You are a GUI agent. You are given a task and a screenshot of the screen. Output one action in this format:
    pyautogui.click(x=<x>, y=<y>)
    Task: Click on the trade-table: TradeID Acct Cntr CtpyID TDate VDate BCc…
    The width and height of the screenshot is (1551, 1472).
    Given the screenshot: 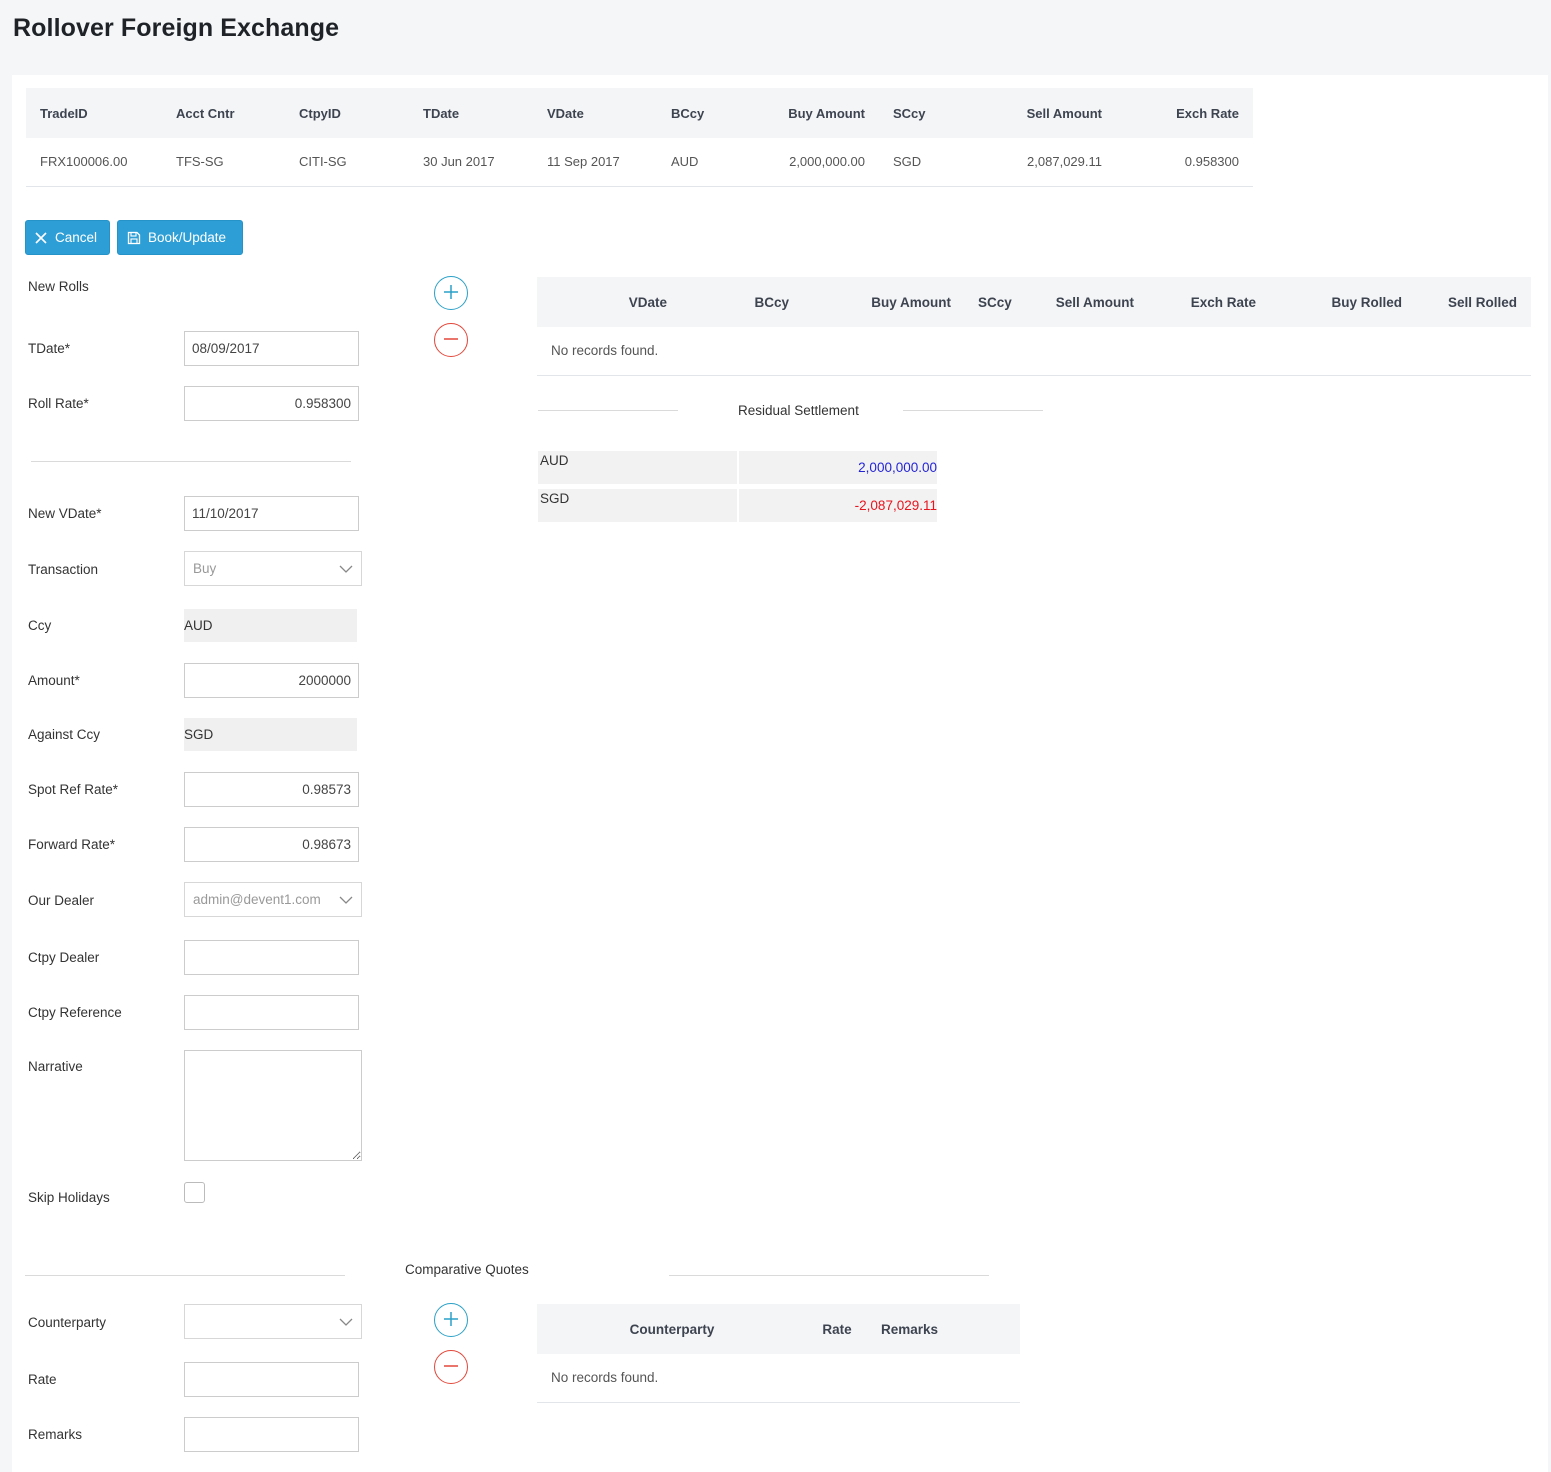 What is the action you would take?
    pyautogui.click(x=639, y=137)
    